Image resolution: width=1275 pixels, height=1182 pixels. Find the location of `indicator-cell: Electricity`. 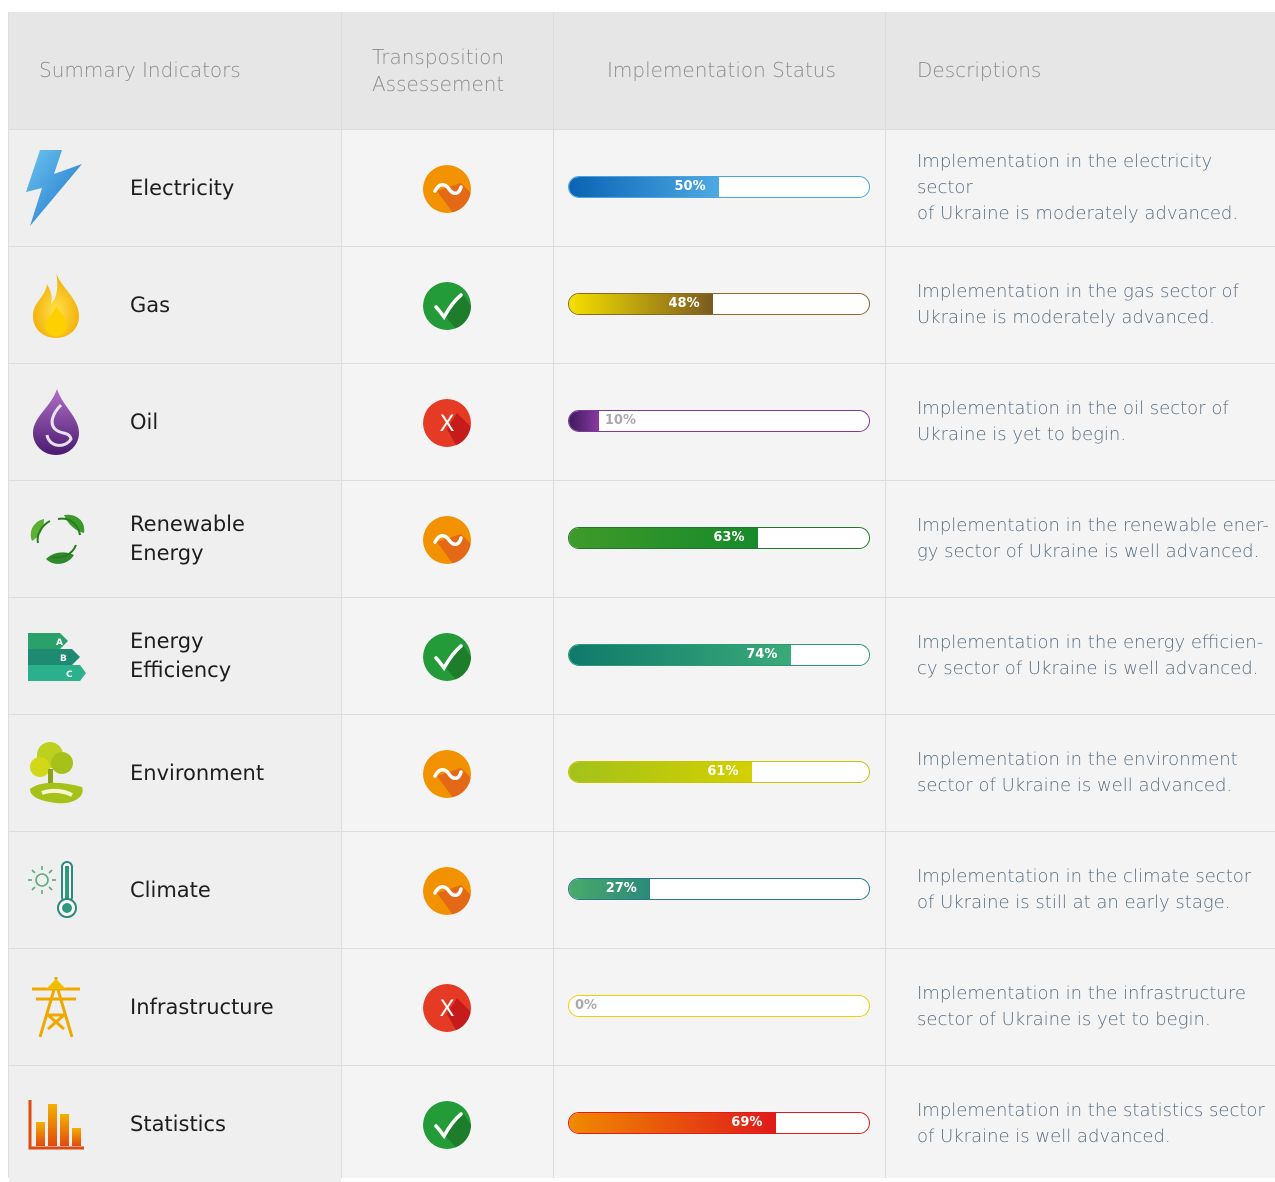

indicator-cell: Electricity is located at coordinates (175, 188).